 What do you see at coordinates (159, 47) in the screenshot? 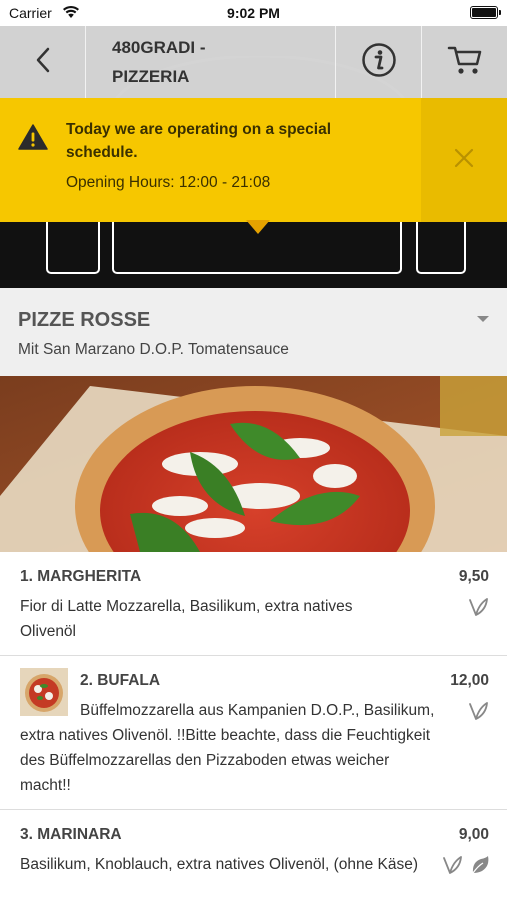
I see `title-line-1: 480GRADI -` at bounding box center [159, 47].